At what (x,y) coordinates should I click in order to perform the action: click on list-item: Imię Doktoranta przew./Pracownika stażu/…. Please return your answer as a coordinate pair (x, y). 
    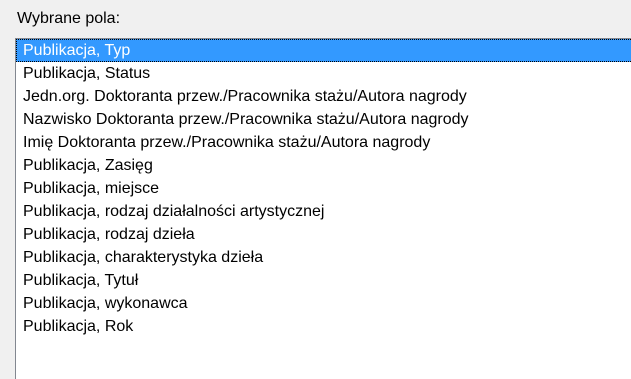
    Looking at the image, I should click on (323, 142).